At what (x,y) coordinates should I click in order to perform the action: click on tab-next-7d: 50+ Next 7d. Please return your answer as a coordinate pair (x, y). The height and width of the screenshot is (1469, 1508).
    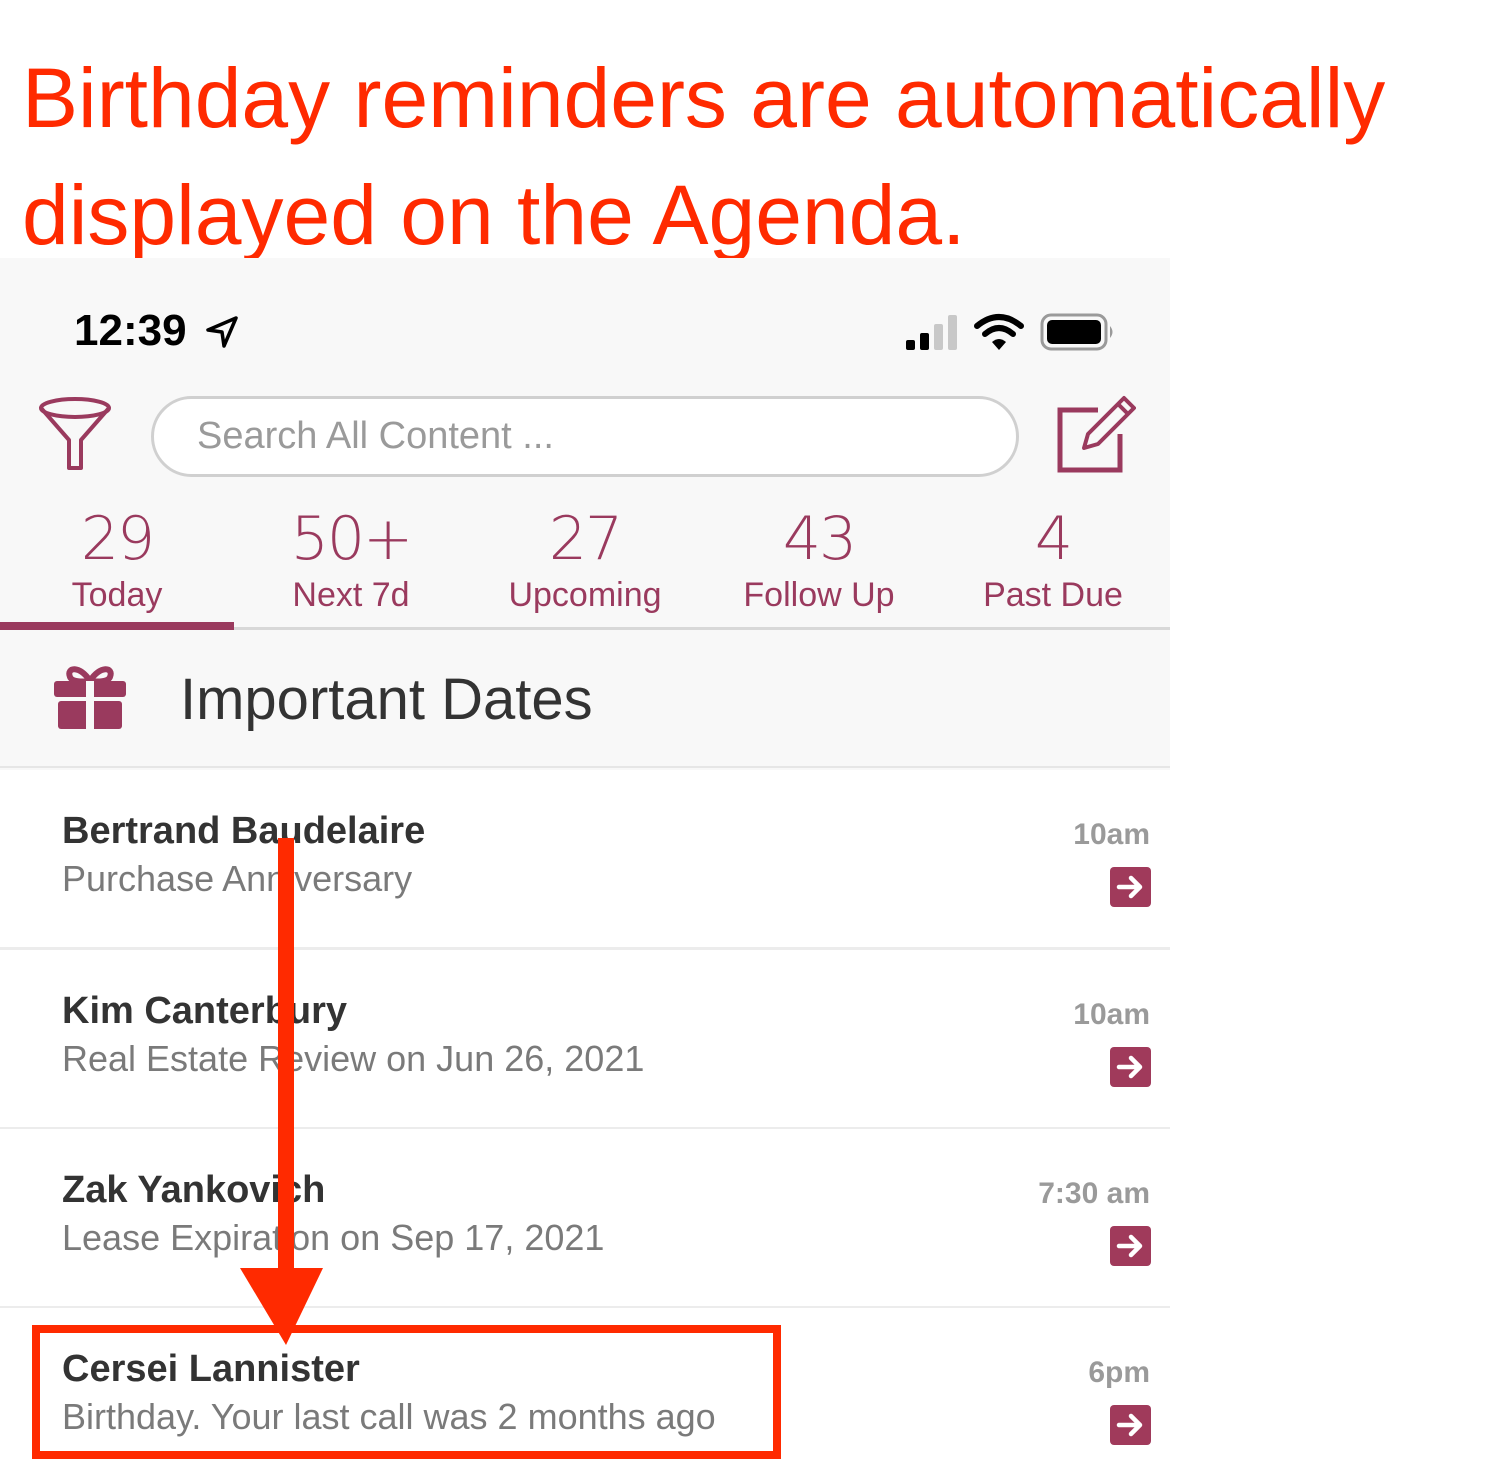
    Looking at the image, I should click on (351, 567).